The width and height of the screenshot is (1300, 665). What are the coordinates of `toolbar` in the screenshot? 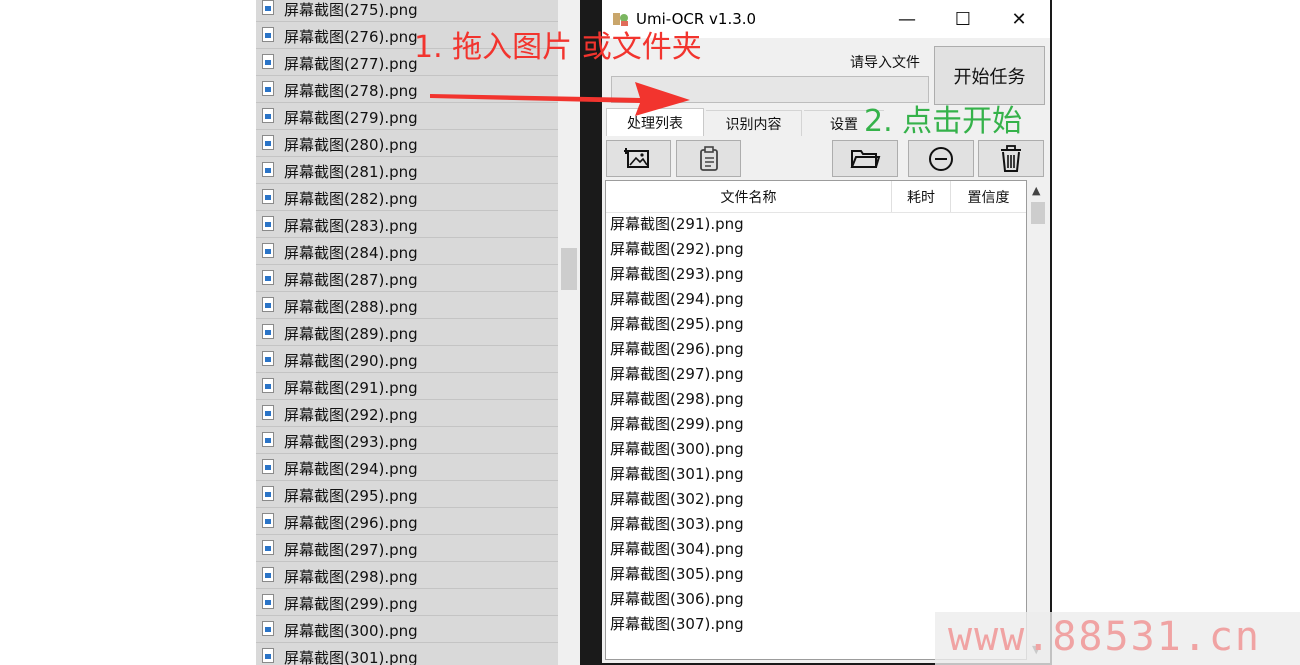 It's located at (826, 158).